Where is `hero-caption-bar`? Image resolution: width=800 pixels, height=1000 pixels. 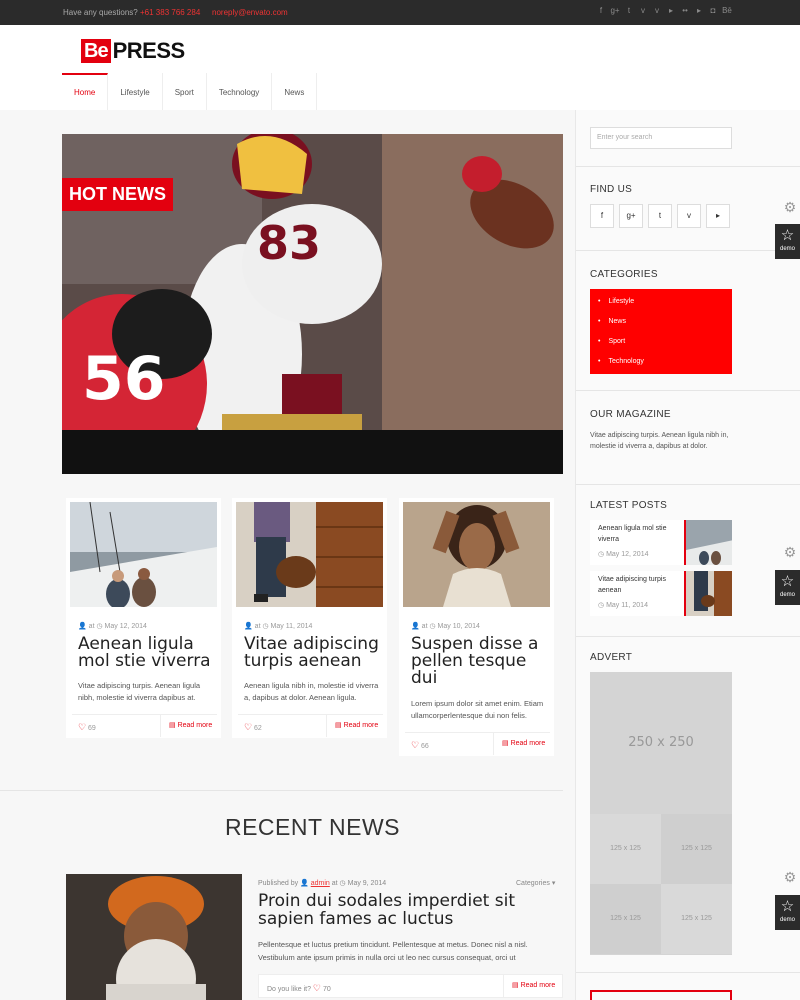 hero-caption-bar is located at coordinates (312, 452).